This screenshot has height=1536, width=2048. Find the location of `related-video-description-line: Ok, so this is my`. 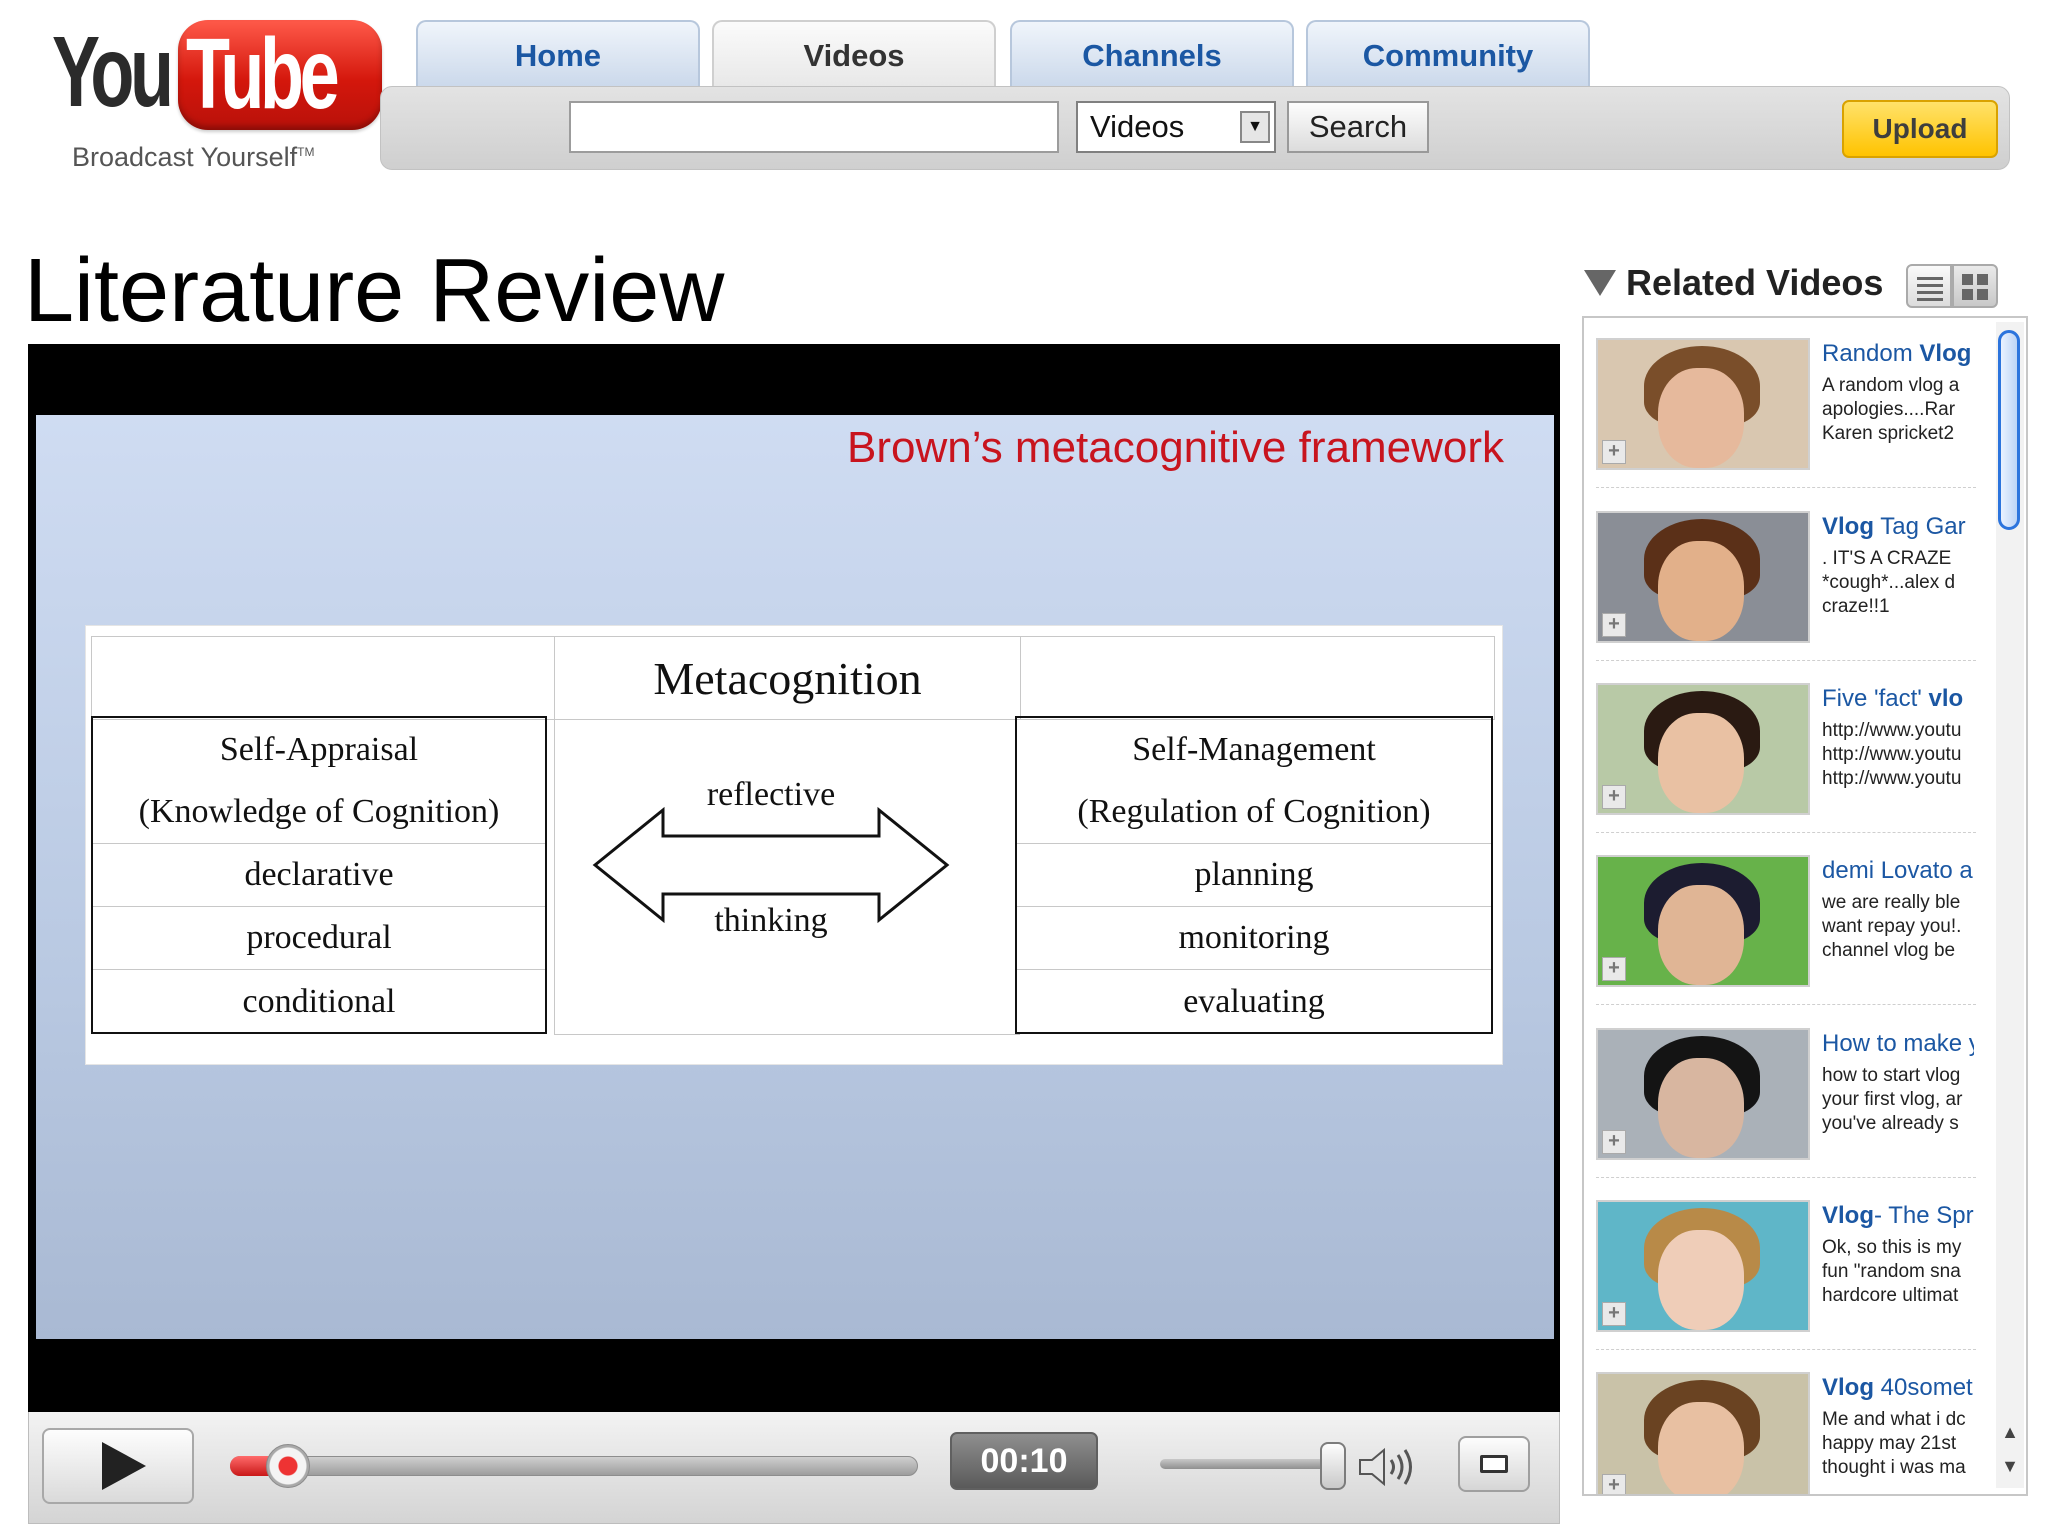

related-video-description-line: Ok, so this is my is located at coordinates (1892, 1247).